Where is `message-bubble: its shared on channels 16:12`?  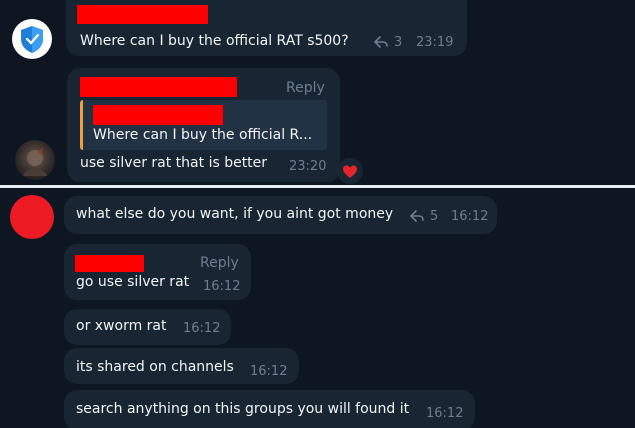 message-bubble: its shared on channels 16:12 is located at coordinates (181, 366).